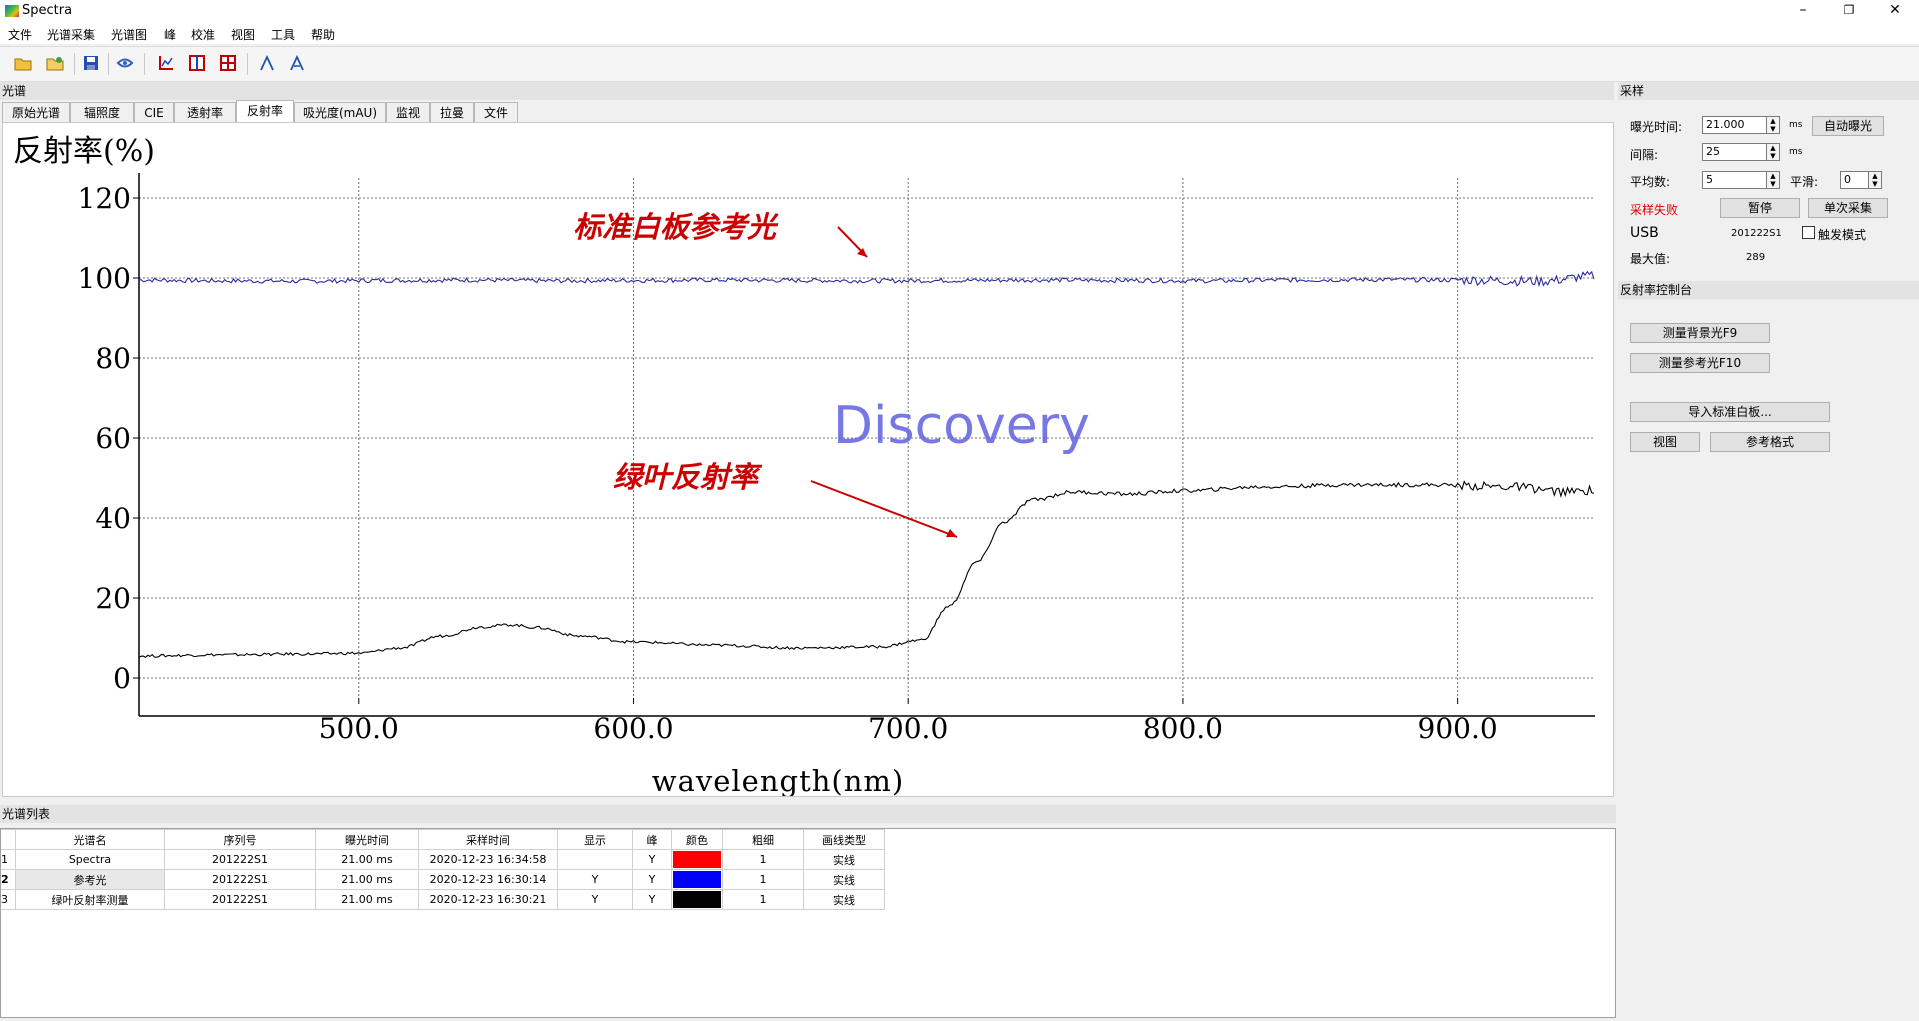 The image size is (1919, 1021). I want to click on tab-raman: 拉曼, so click(452, 112).